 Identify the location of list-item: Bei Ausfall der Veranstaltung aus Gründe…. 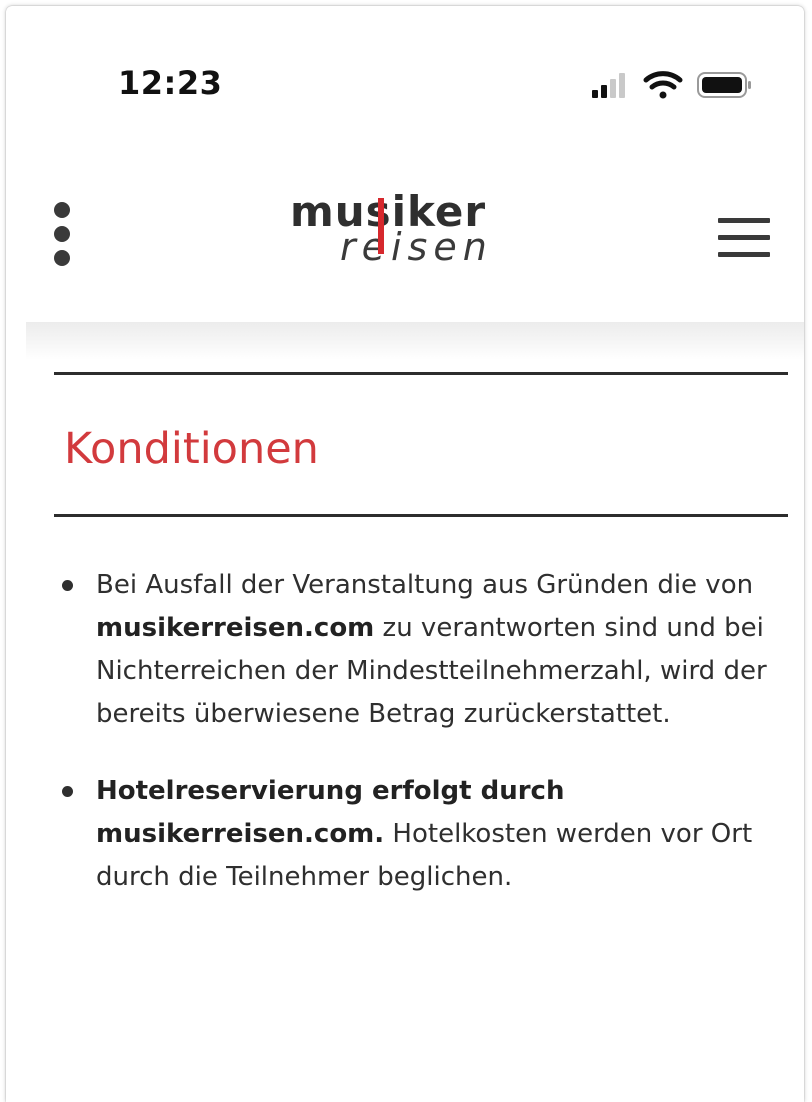
(419, 650).